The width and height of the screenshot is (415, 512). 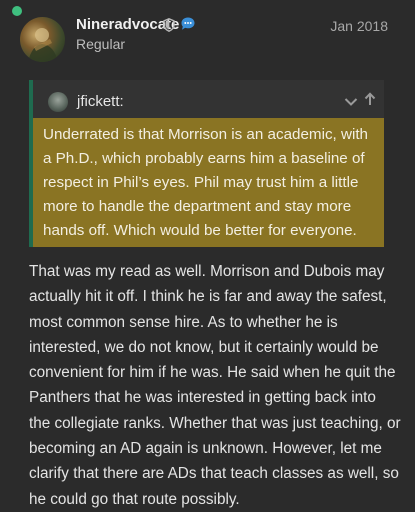 I want to click on quote-author-avatar, so click(x=58, y=102).